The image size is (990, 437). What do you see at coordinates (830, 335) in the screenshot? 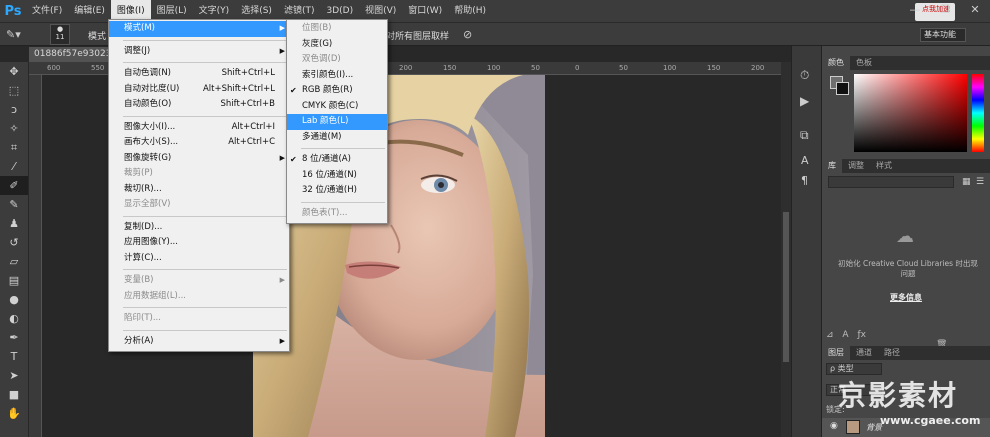
I see `add-library-icon: ⊿` at bounding box center [830, 335].